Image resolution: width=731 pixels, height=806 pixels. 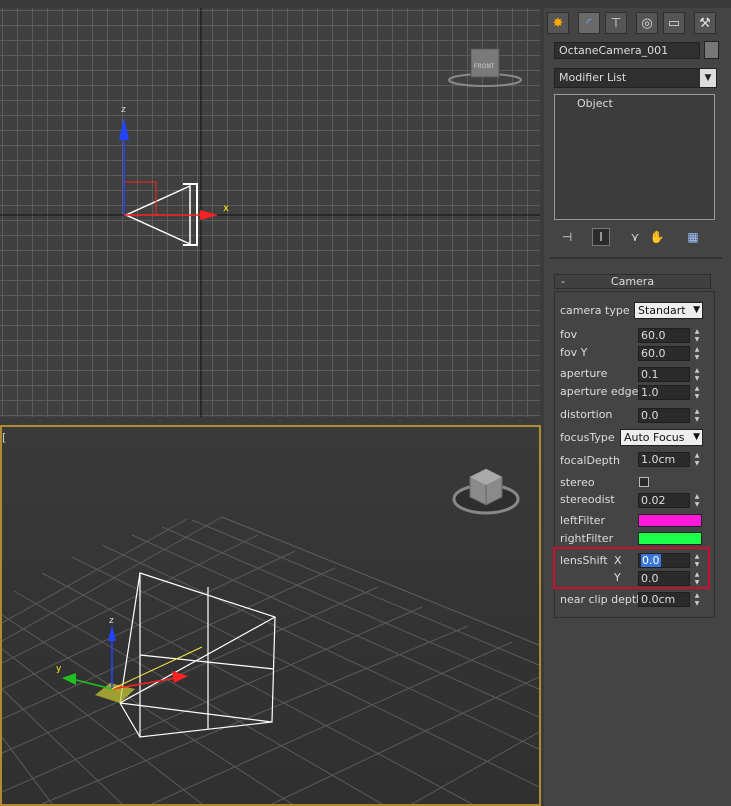 I want to click on object-color-swatch, so click(x=711, y=50).